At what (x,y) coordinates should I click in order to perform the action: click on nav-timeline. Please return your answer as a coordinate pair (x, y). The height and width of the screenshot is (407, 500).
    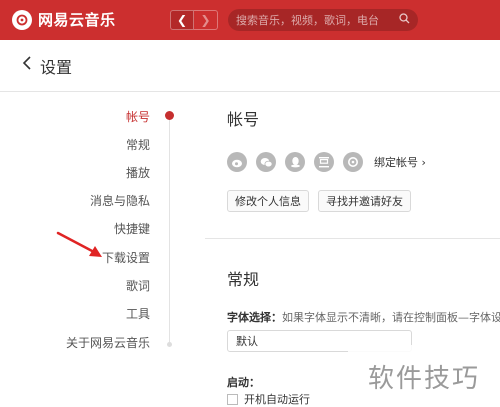
    Looking at the image, I should click on (169, 229).